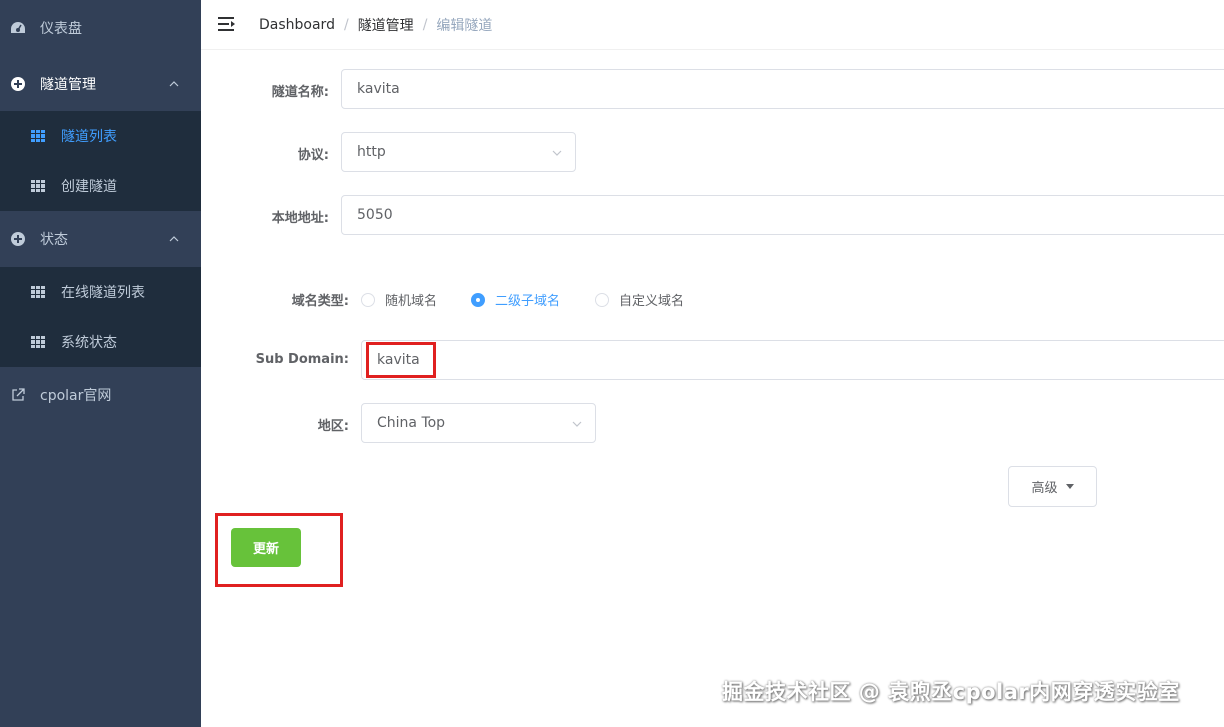  What do you see at coordinates (68, 85) in the screenshot?
I see `sidebar-item-label: 隧道管理` at bounding box center [68, 85].